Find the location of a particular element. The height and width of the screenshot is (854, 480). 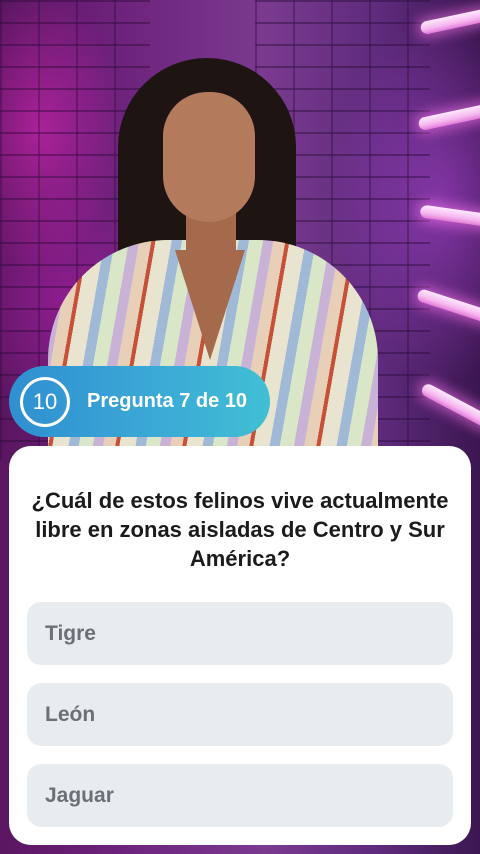

answer-option-2: León is located at coordinates (240, 714).